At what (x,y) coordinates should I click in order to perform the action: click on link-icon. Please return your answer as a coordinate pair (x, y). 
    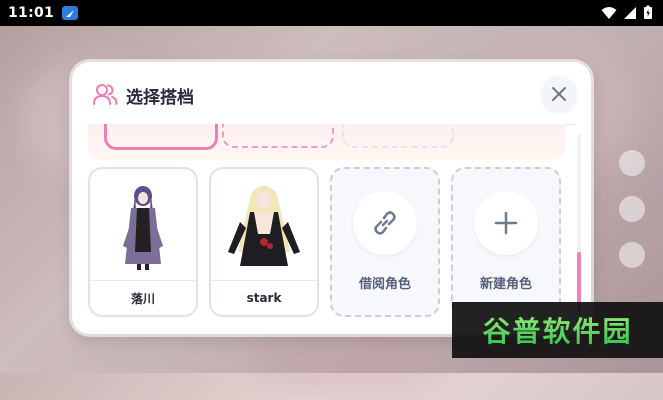
    Looking at the image, I should click on (385, 223).